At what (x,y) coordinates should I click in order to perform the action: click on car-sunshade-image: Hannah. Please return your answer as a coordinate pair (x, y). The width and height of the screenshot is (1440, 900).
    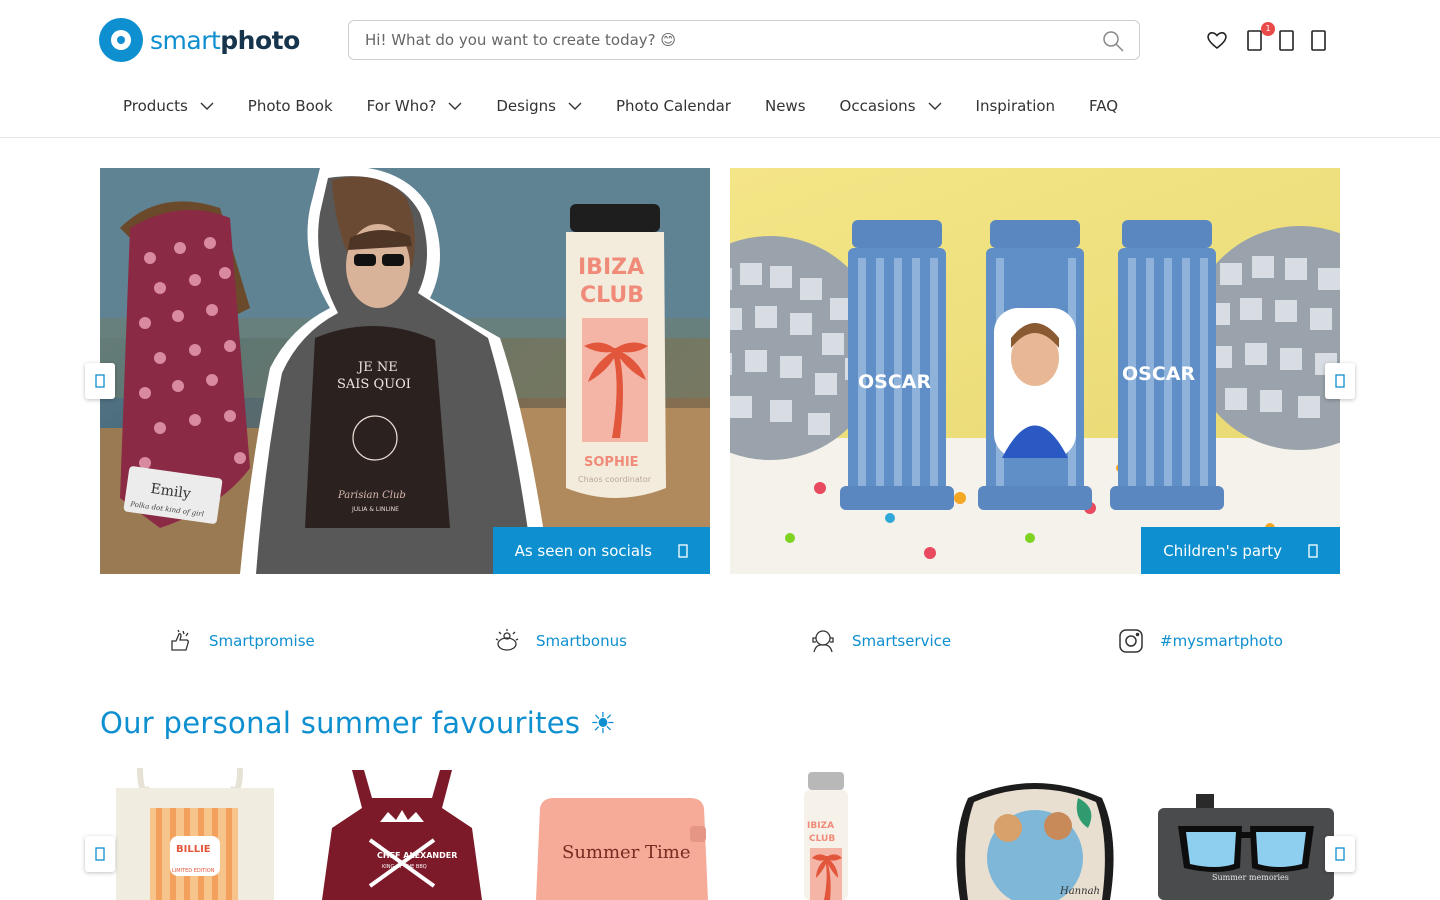
    Looking at the image, I should click on (1035, 841).